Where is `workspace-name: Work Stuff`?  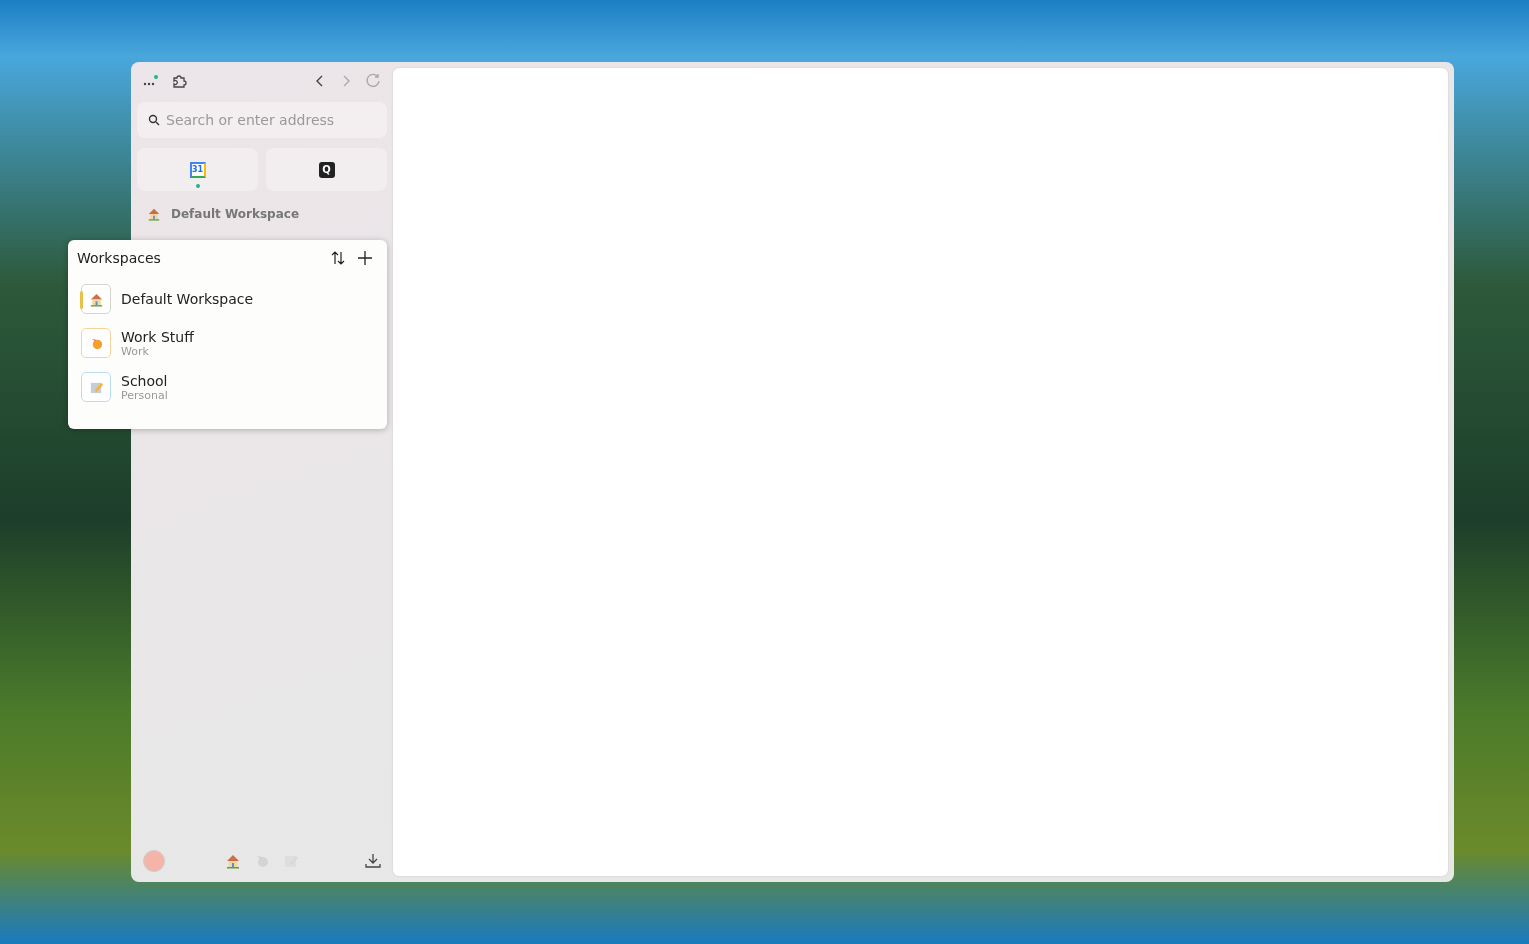
workspace-name: Work Stuff is located at coordinates (157, 336).